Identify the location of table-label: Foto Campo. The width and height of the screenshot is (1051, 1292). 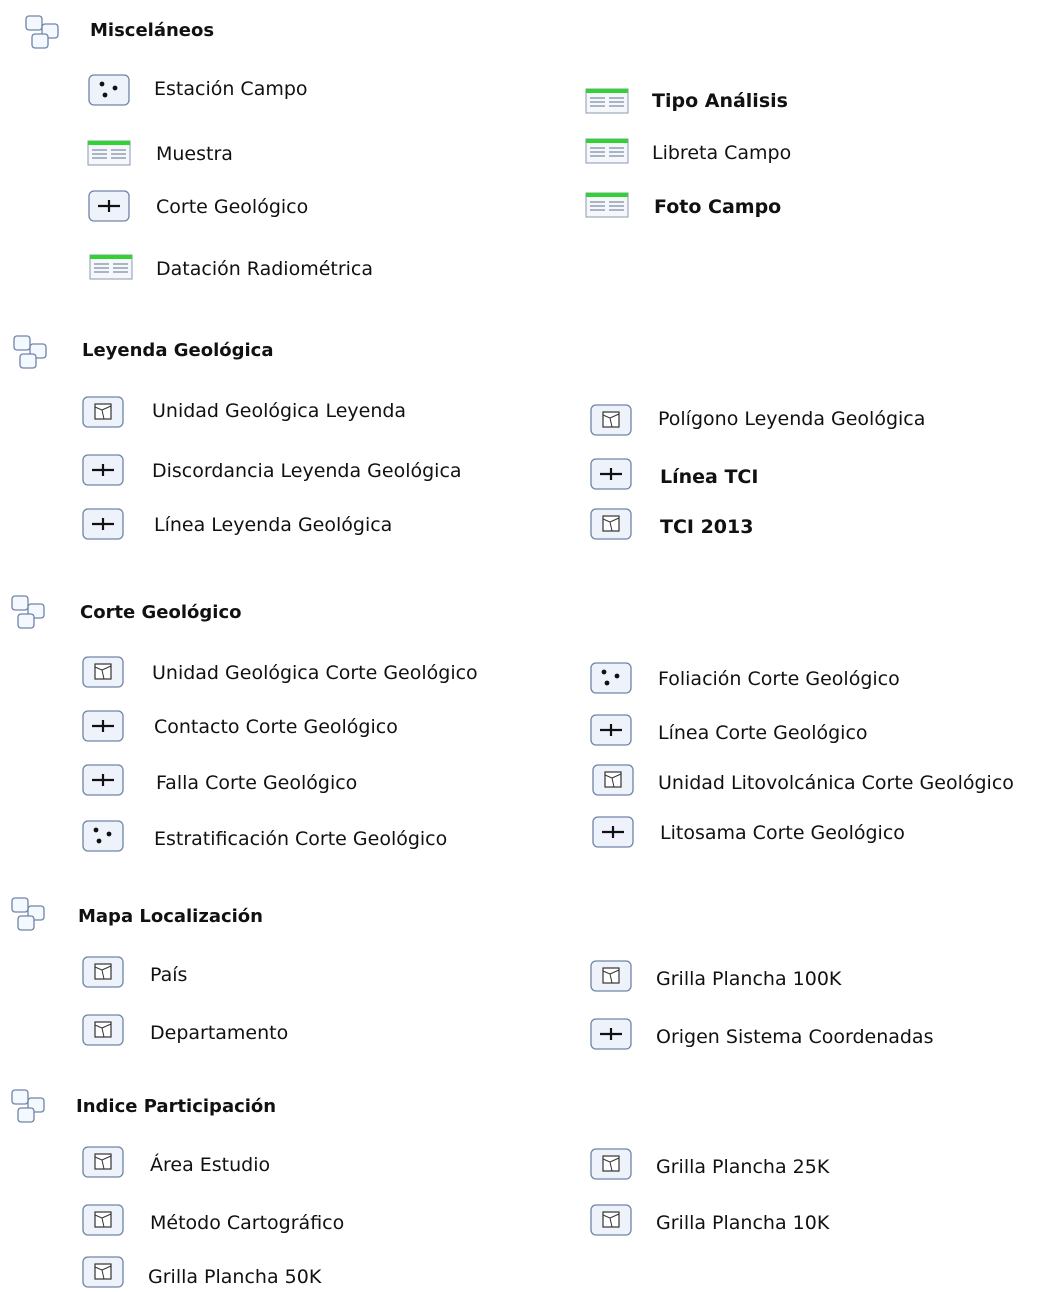
(718, 207).